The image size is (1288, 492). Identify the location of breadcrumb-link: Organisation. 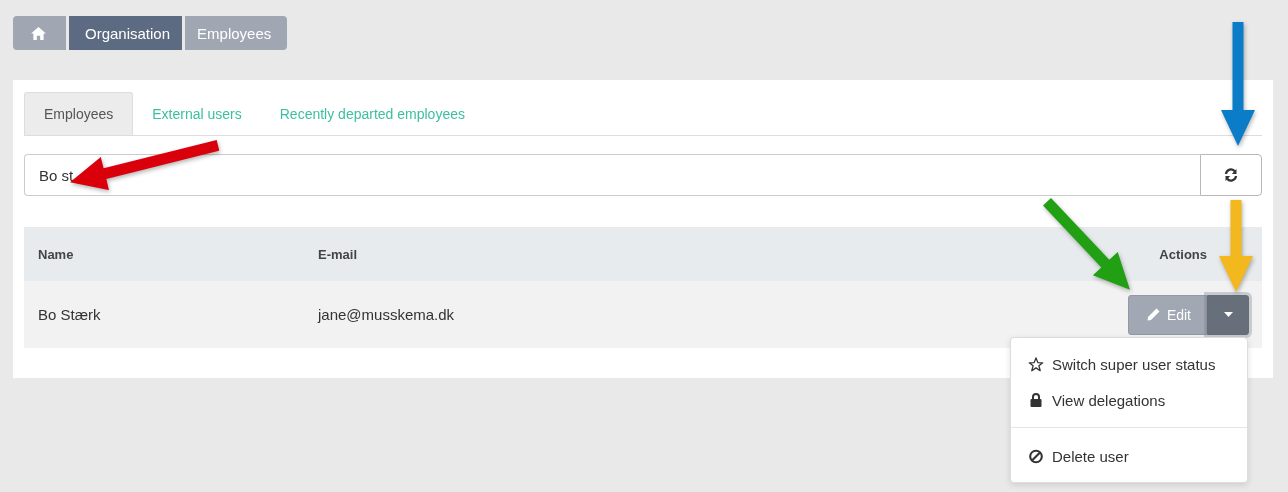
(126, 33).